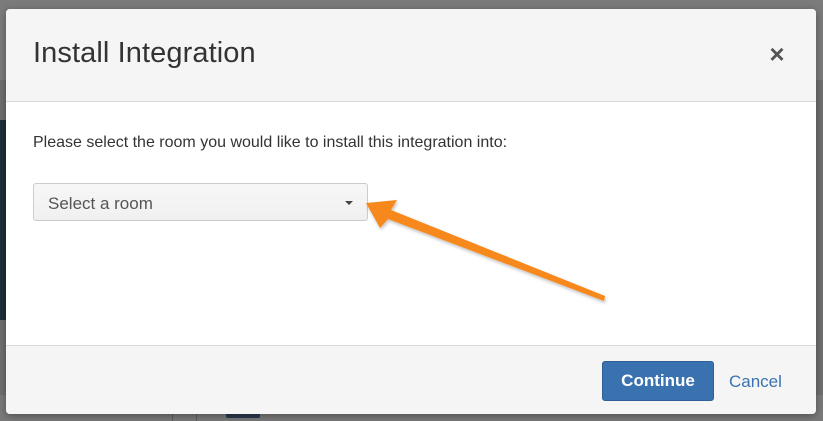  I want to click on arrow-shape, so click(485, 250).